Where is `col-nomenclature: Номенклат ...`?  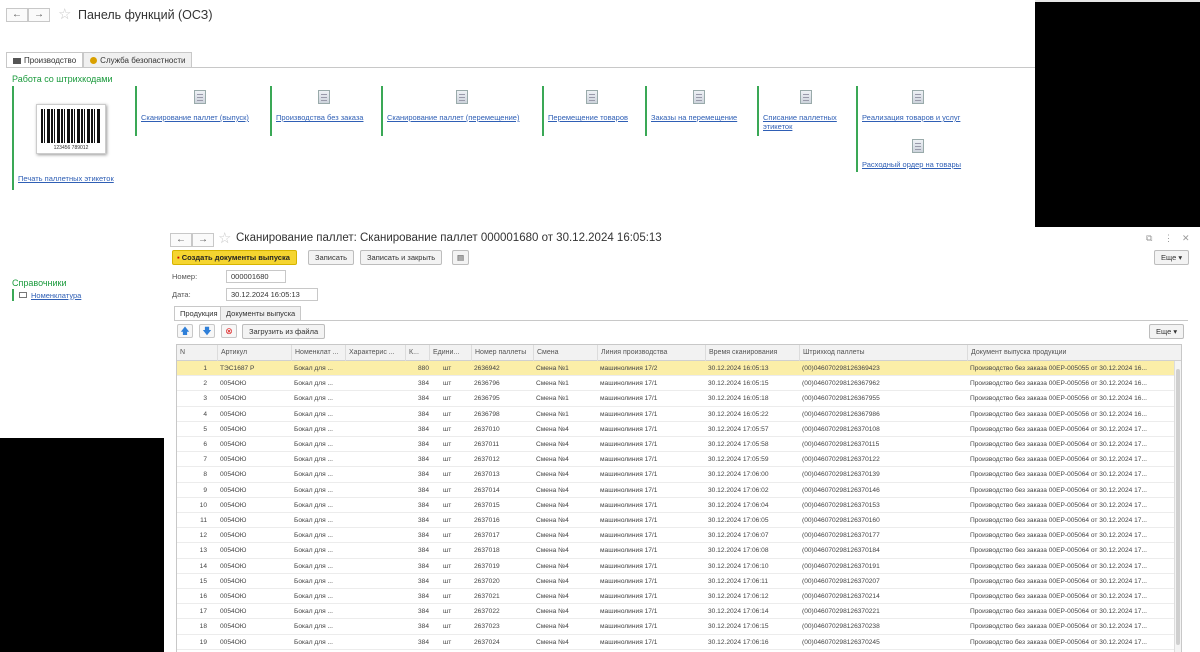 col-nomenclature: Номенклат ... is located at coordinates (318, 353).